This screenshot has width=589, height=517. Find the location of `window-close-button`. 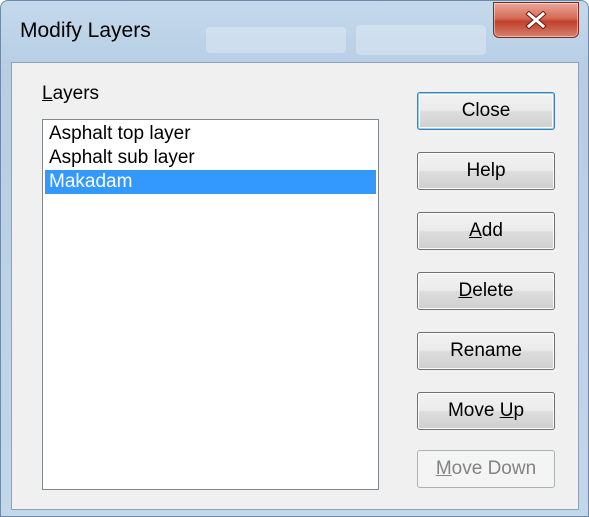

window-close-button is located at coordinates (536, 20).